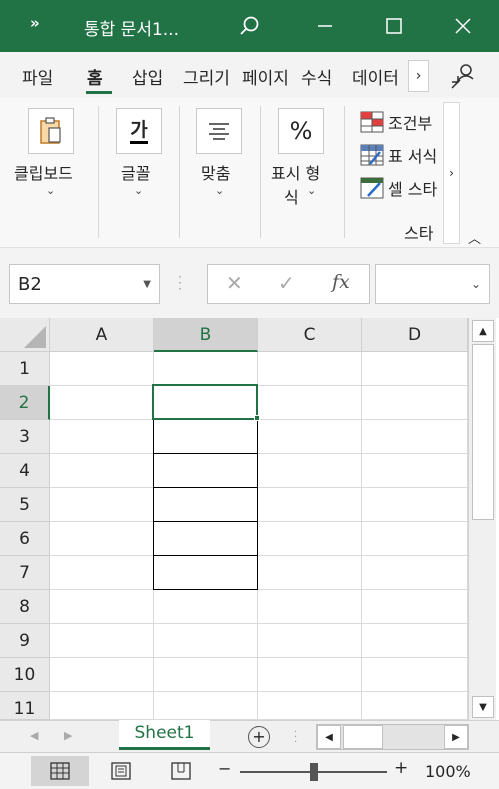  Describe the element at coordinates (401, 155) in the screenshot. I see `format-as-table-button: 표 서식` at that location.